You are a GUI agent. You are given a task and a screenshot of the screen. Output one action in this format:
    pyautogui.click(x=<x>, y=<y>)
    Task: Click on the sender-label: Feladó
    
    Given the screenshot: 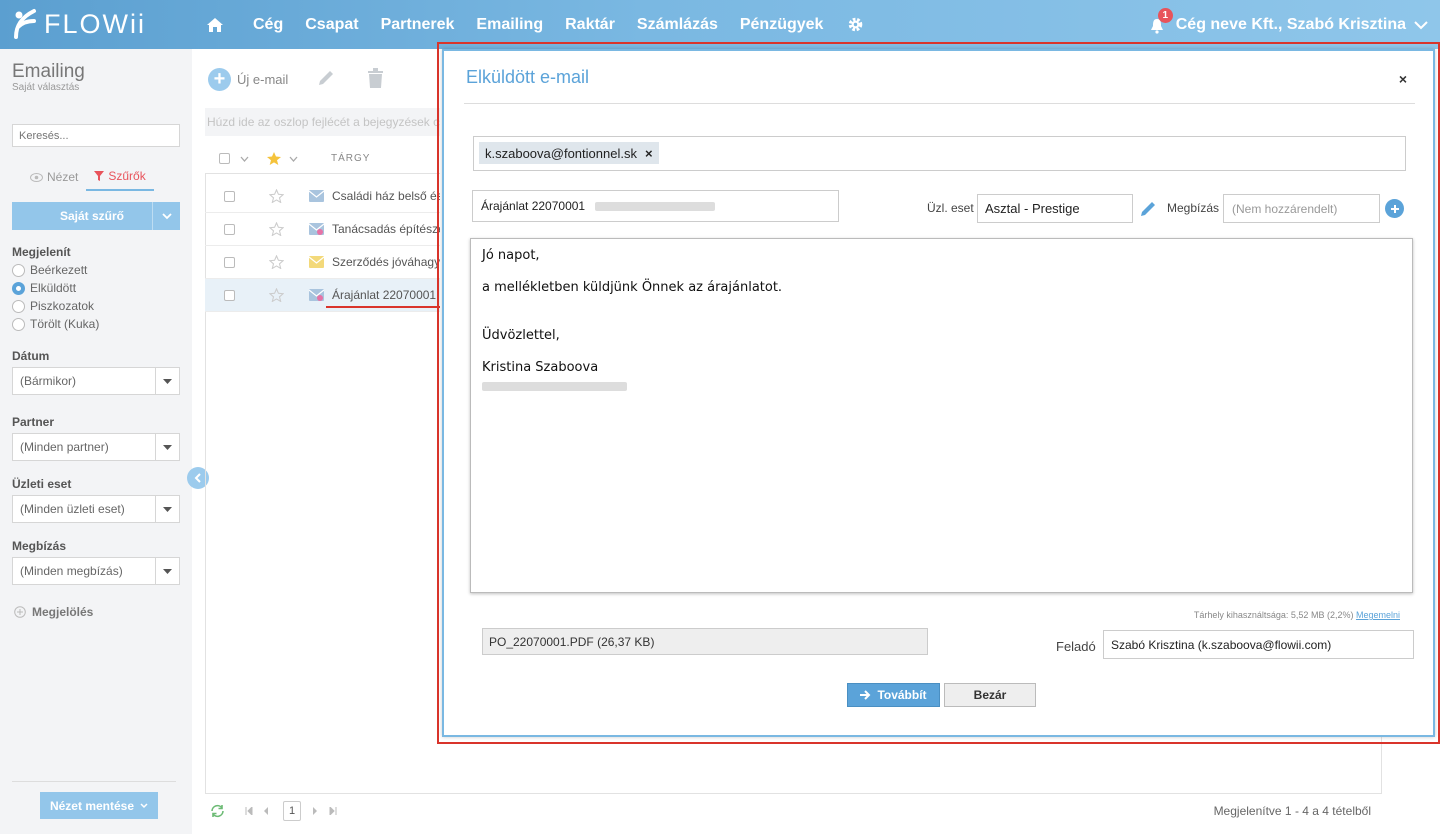 What is the action you would take?
    pyautogui.click(x=1076, y=646)
    